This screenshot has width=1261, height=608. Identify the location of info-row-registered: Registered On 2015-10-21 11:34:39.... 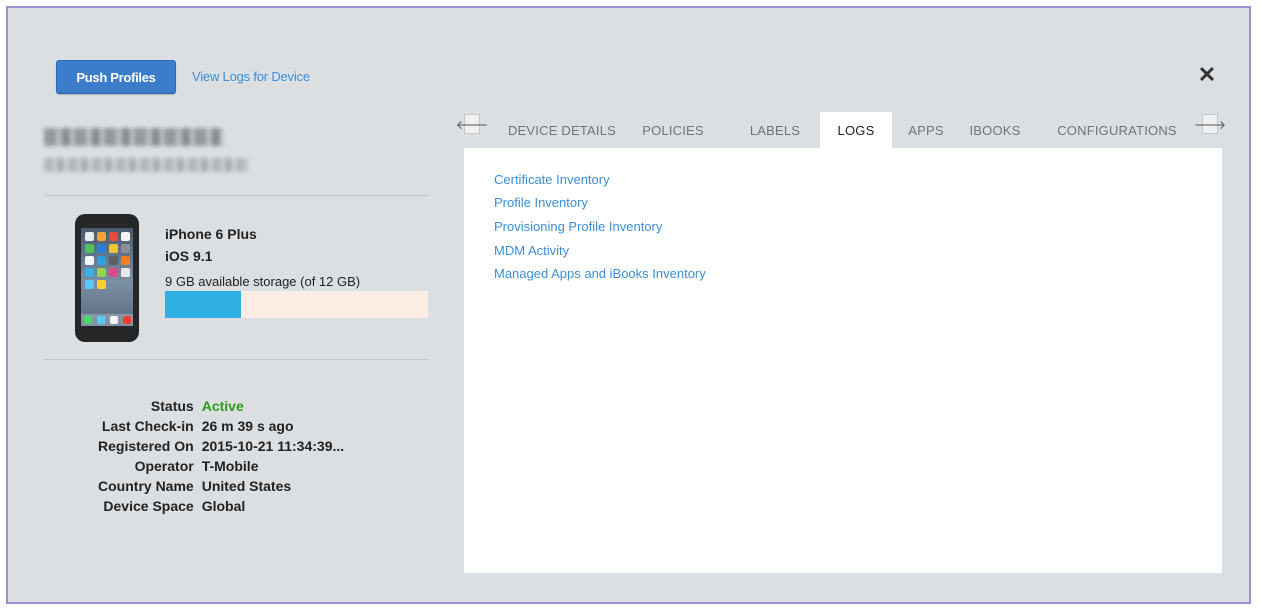
(221, 446).